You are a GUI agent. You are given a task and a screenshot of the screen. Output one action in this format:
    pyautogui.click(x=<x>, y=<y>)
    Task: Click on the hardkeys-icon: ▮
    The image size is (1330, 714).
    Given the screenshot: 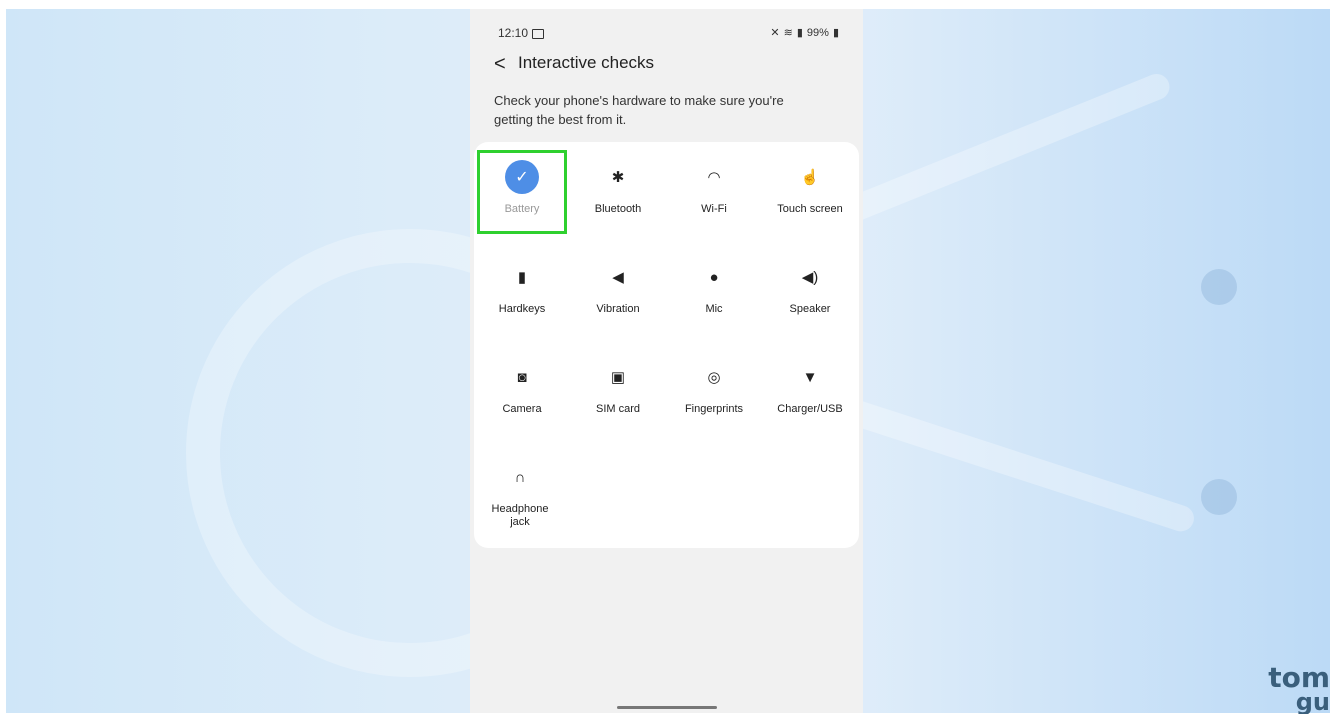 What is the action you would take?
    pyautogui.click(x=522, y=277)
    